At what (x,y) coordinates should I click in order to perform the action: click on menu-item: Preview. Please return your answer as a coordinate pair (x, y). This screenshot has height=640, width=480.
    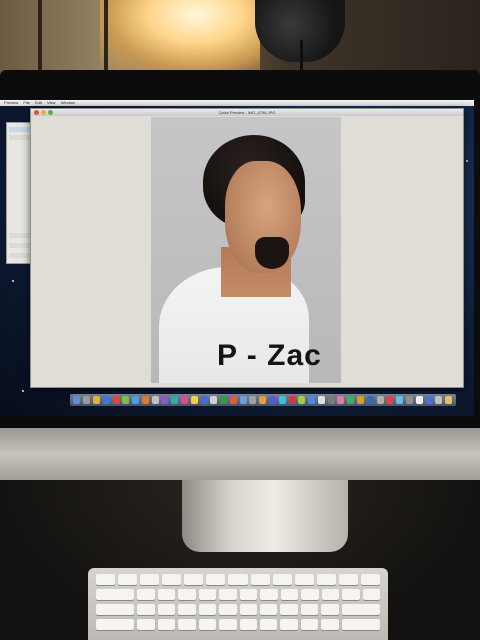
    Looking at the image, I should click on (11, 102).